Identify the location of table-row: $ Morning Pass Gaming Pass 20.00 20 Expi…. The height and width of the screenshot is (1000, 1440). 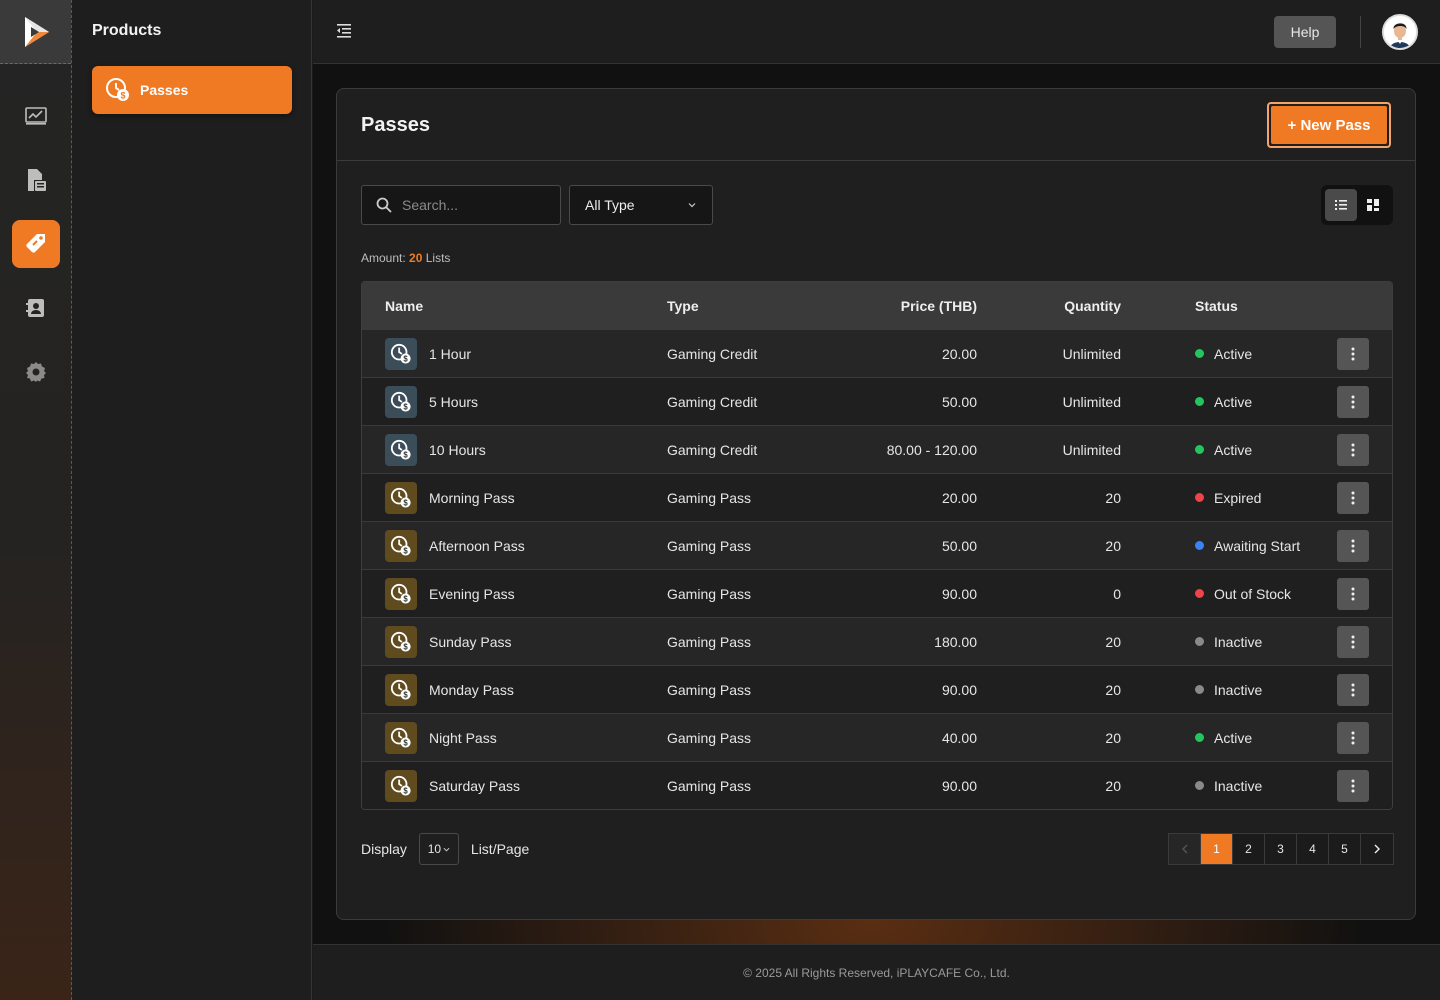
(877, 497).